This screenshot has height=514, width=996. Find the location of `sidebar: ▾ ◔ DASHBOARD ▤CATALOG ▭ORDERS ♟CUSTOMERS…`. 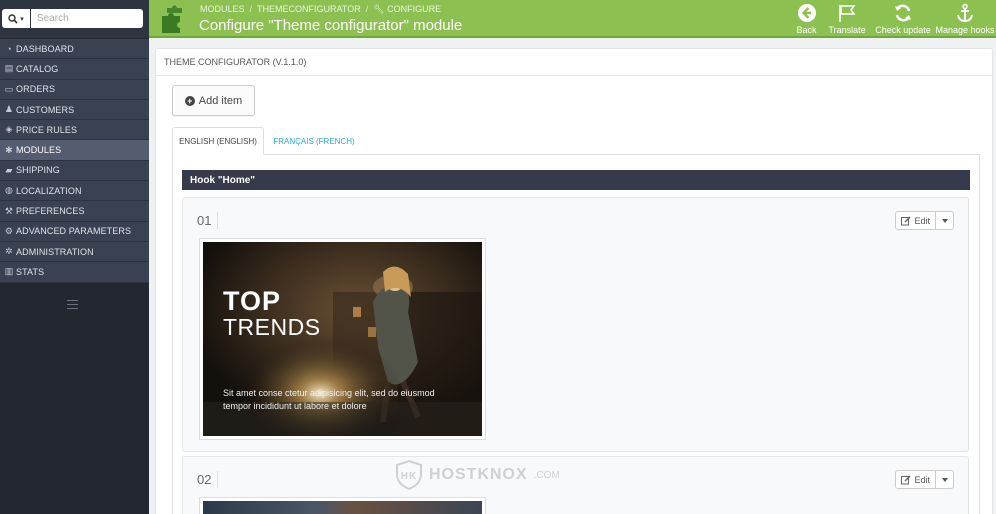

sidebar: ▾ ◔ DASHBOARD ▤CATALOG ▭ORDERS ♟CUSTOMERS… is located at coordinates (74, 257).